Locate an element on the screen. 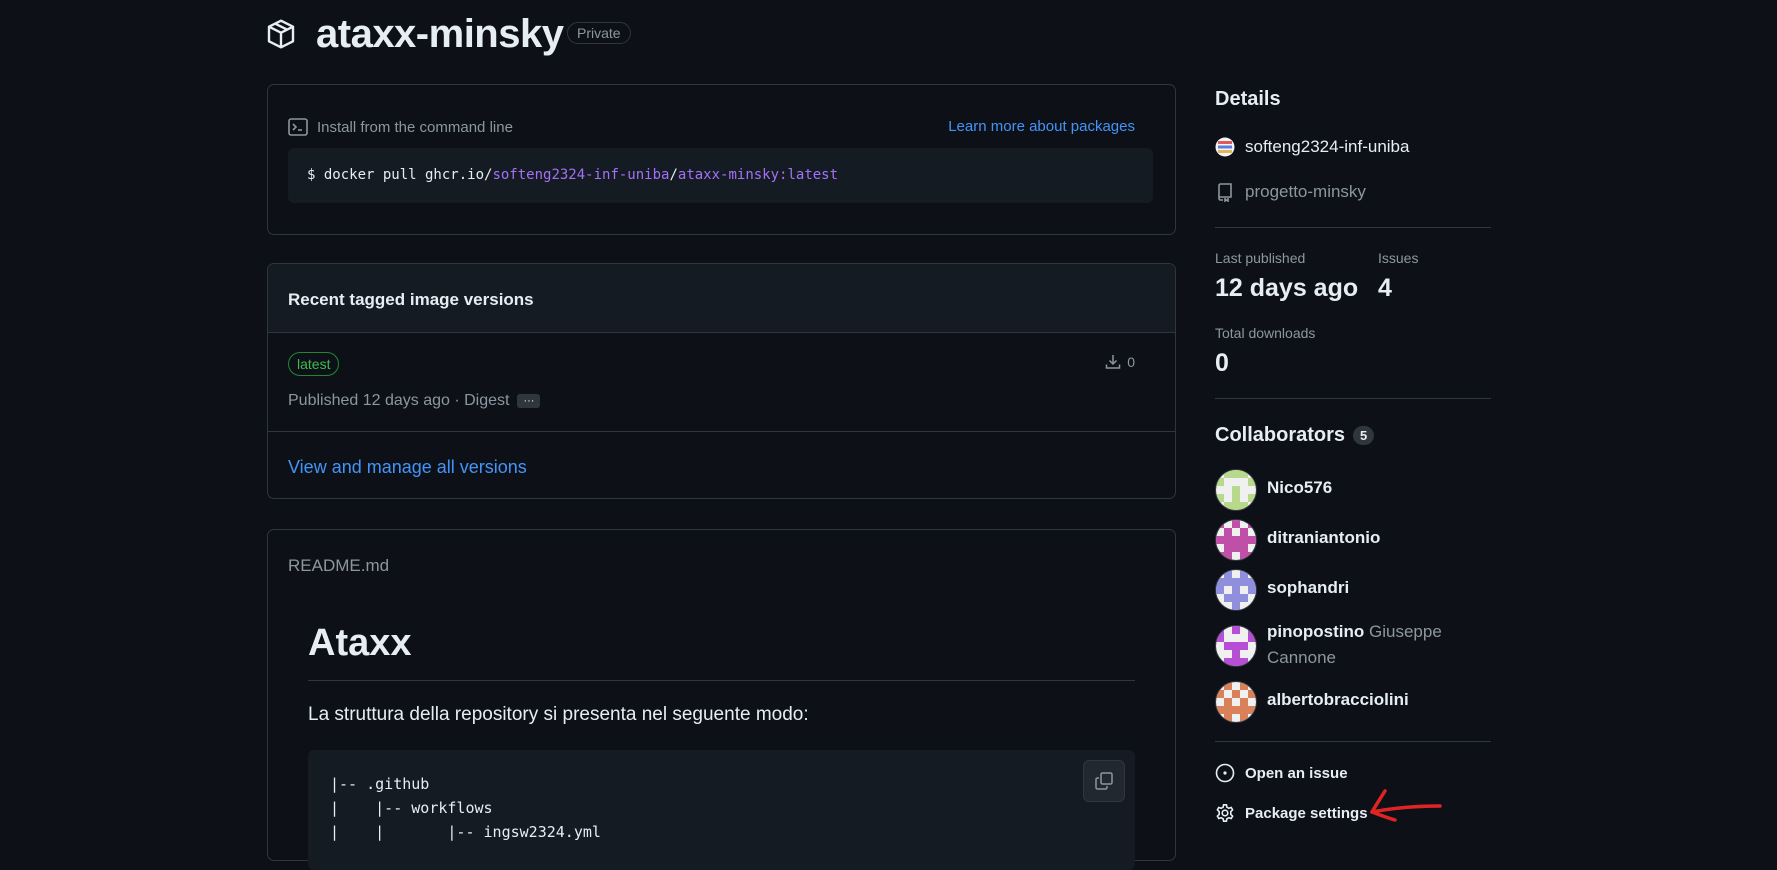 The width and height of the screenshot is (1777, 870). versions-header: Recent tagged image versions is located at coordinates (721, 298).